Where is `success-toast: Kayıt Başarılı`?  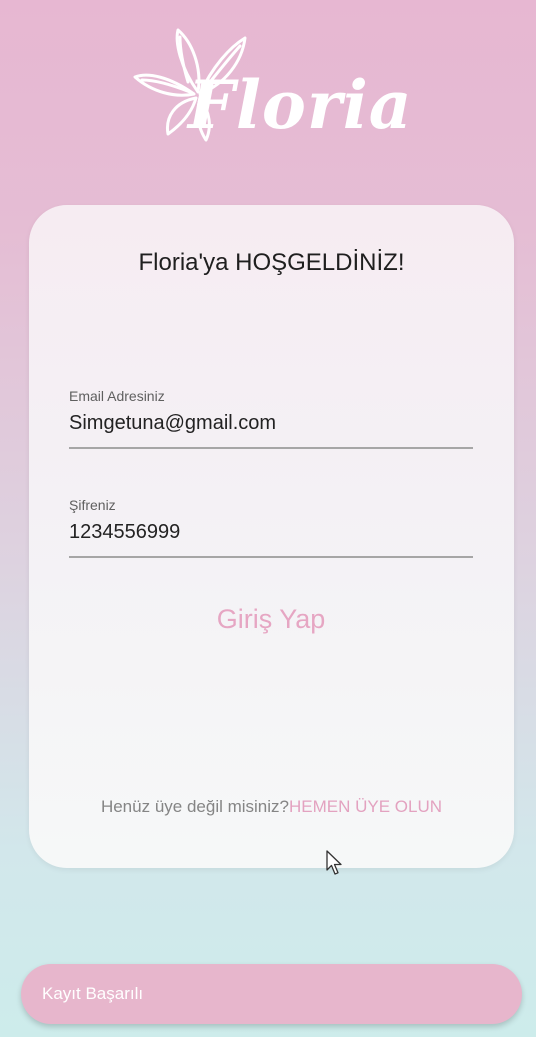 success-toast: Kayıt Başarılı is located at coordinates (271, 994).